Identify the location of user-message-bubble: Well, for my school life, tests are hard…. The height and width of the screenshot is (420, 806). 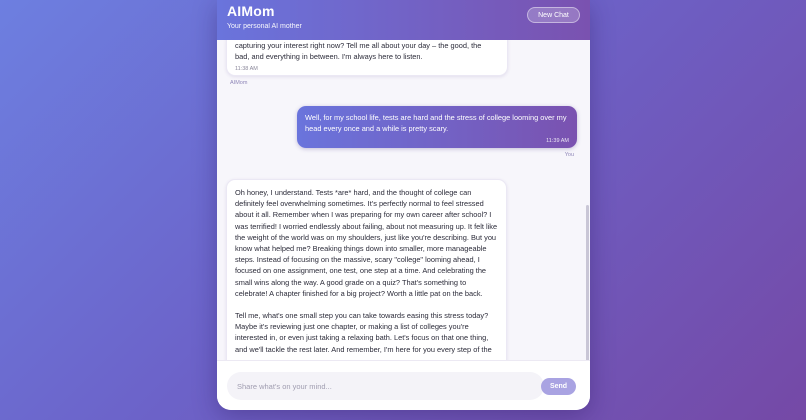
(437, 127).